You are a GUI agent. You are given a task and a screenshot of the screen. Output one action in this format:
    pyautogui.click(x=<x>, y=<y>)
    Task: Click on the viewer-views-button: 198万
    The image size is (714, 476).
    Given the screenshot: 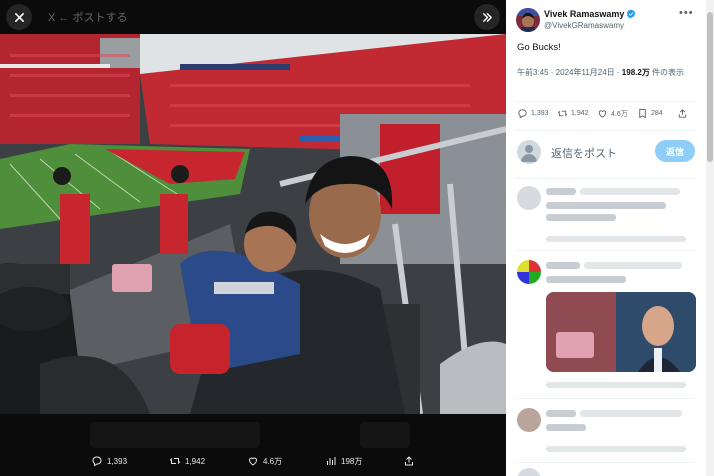 What is the action you would take?
    pyautogui.click(x=343, y=461)
    